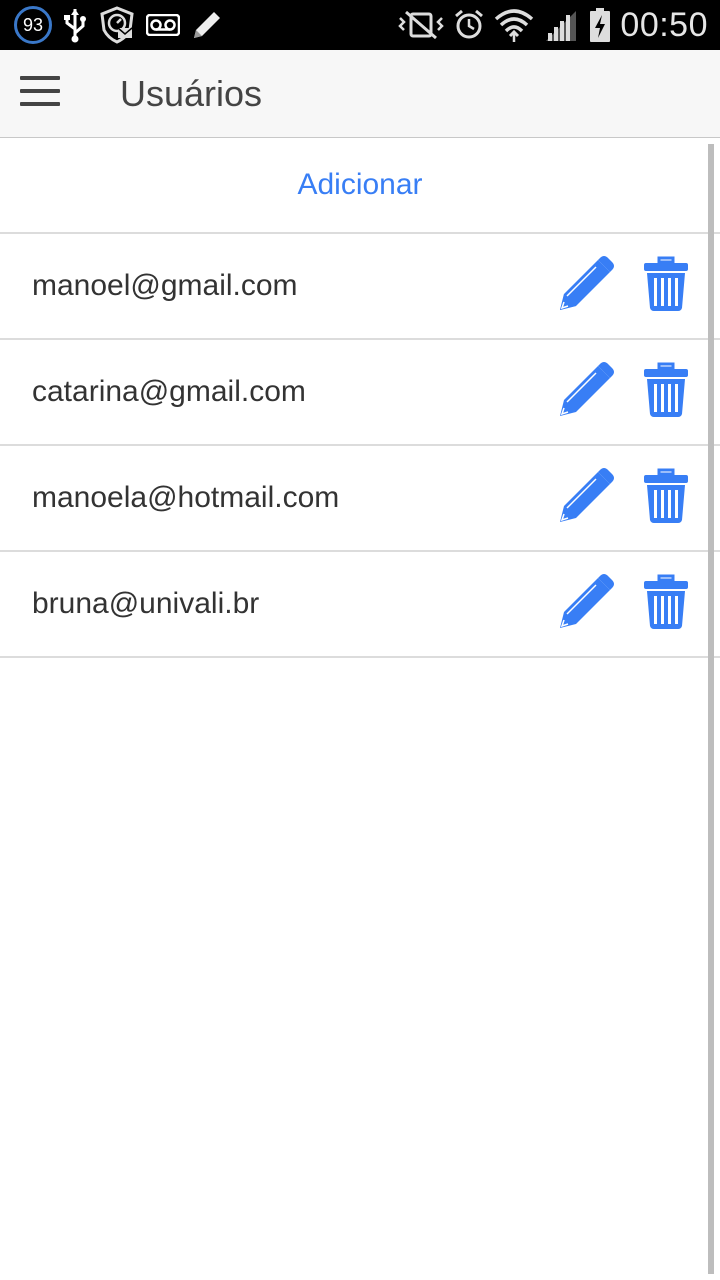 The height and width of the screenshot is (1280, 720). What do you see at coordinates (165, 285) in the screenshot?
I see `user-email: manoel@gmail.com` at bounding box center [165, 285].